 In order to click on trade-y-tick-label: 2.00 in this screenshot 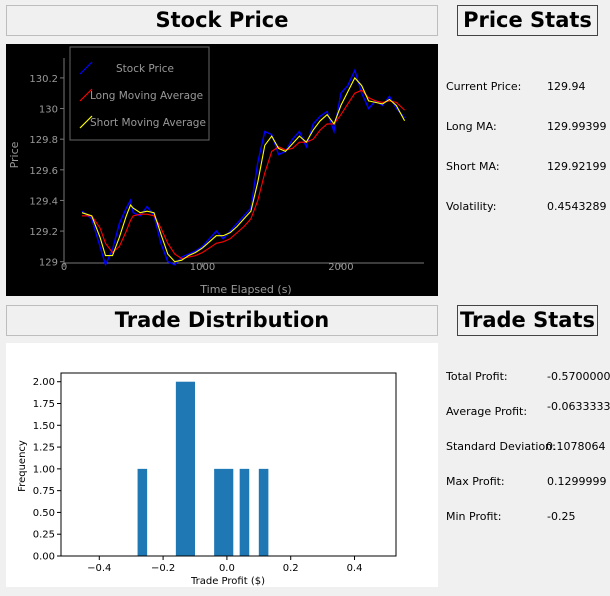, I will do `click(44, 382)`.